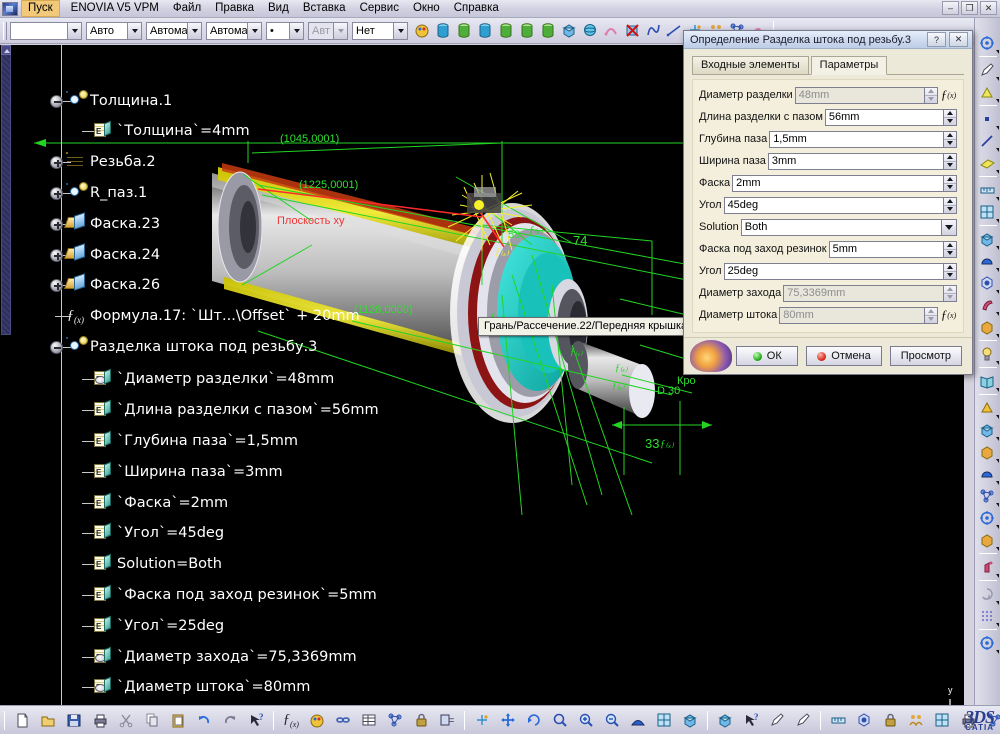  What do you see at coordinates (476, 8) in the screenshot?
I see `menu-item-help: Справка` at bounding box center [476, 8].